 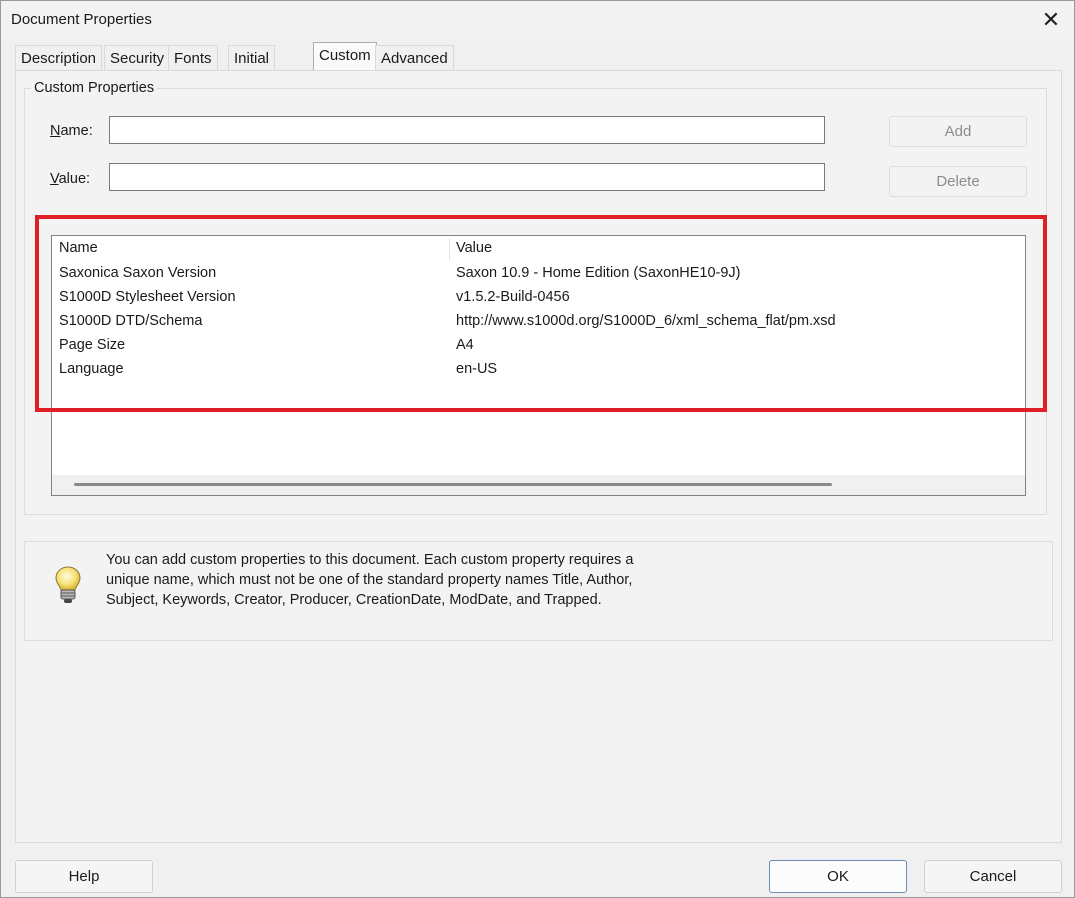 I want to click on tab-advanced: Advanced, so click(x=414, y=57).